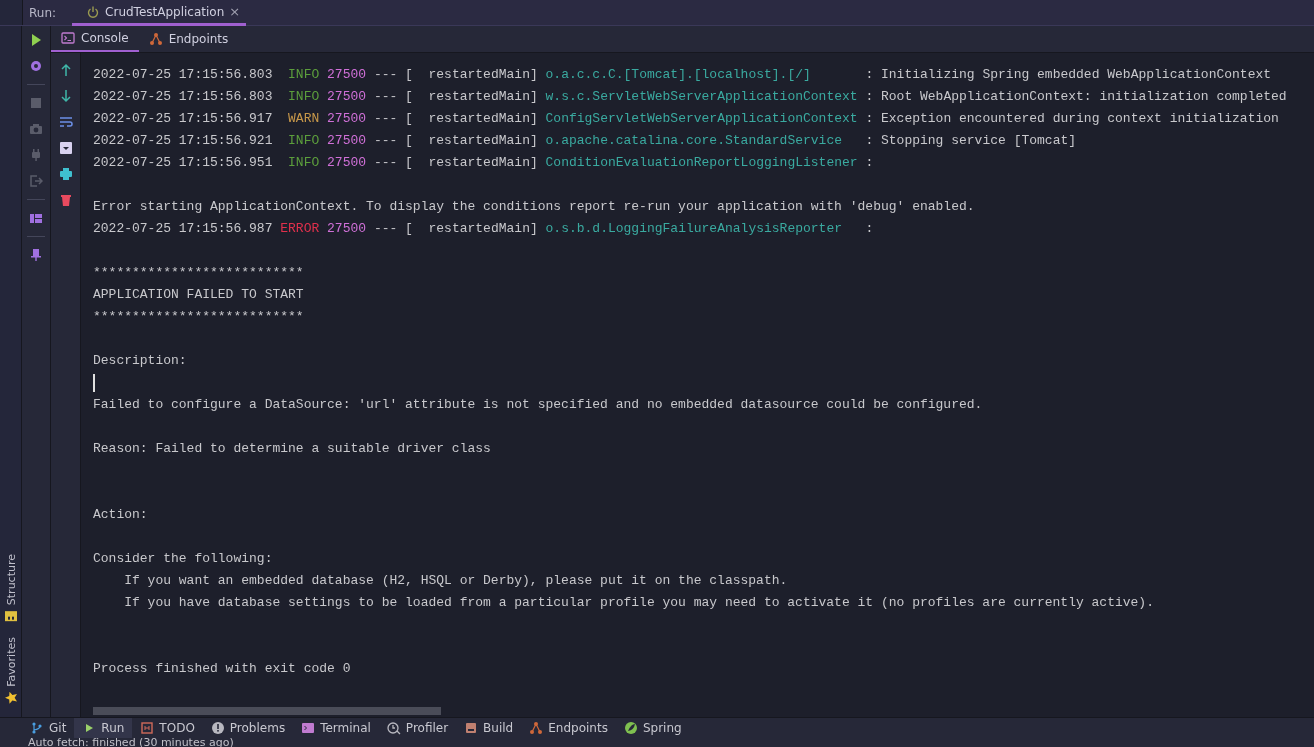 This screenshot has height=747, width=1314. Describe the element at coordinates (183, 118) in the screenshot. I see `log-timestamp: 2022-07-25 17:15:56.917` at that location.